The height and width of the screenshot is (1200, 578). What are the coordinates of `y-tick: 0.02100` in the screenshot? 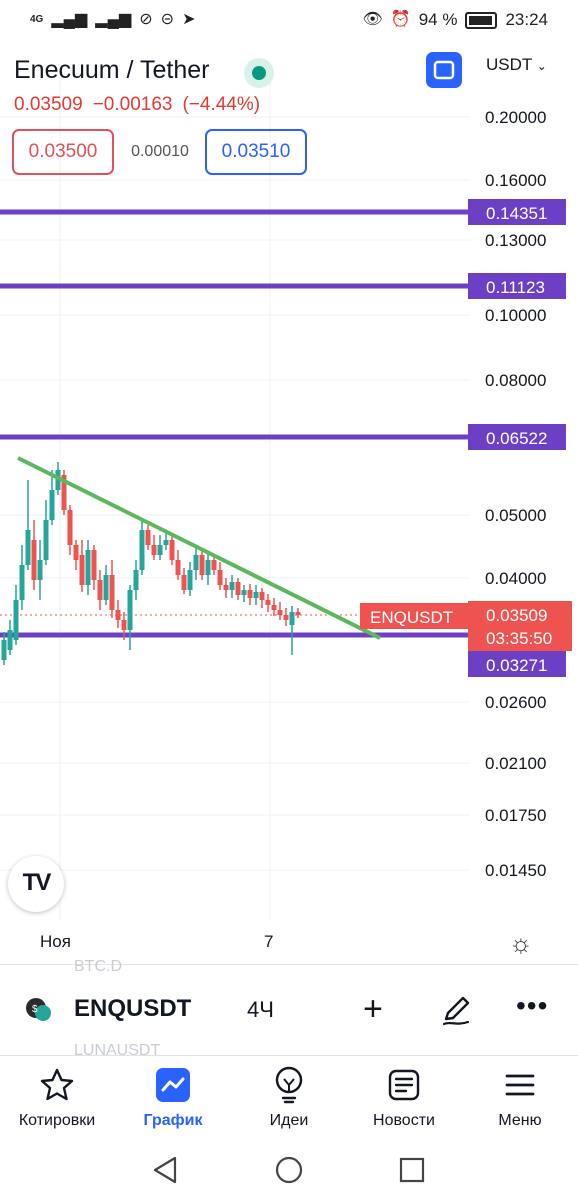 It's located at (515, 763).